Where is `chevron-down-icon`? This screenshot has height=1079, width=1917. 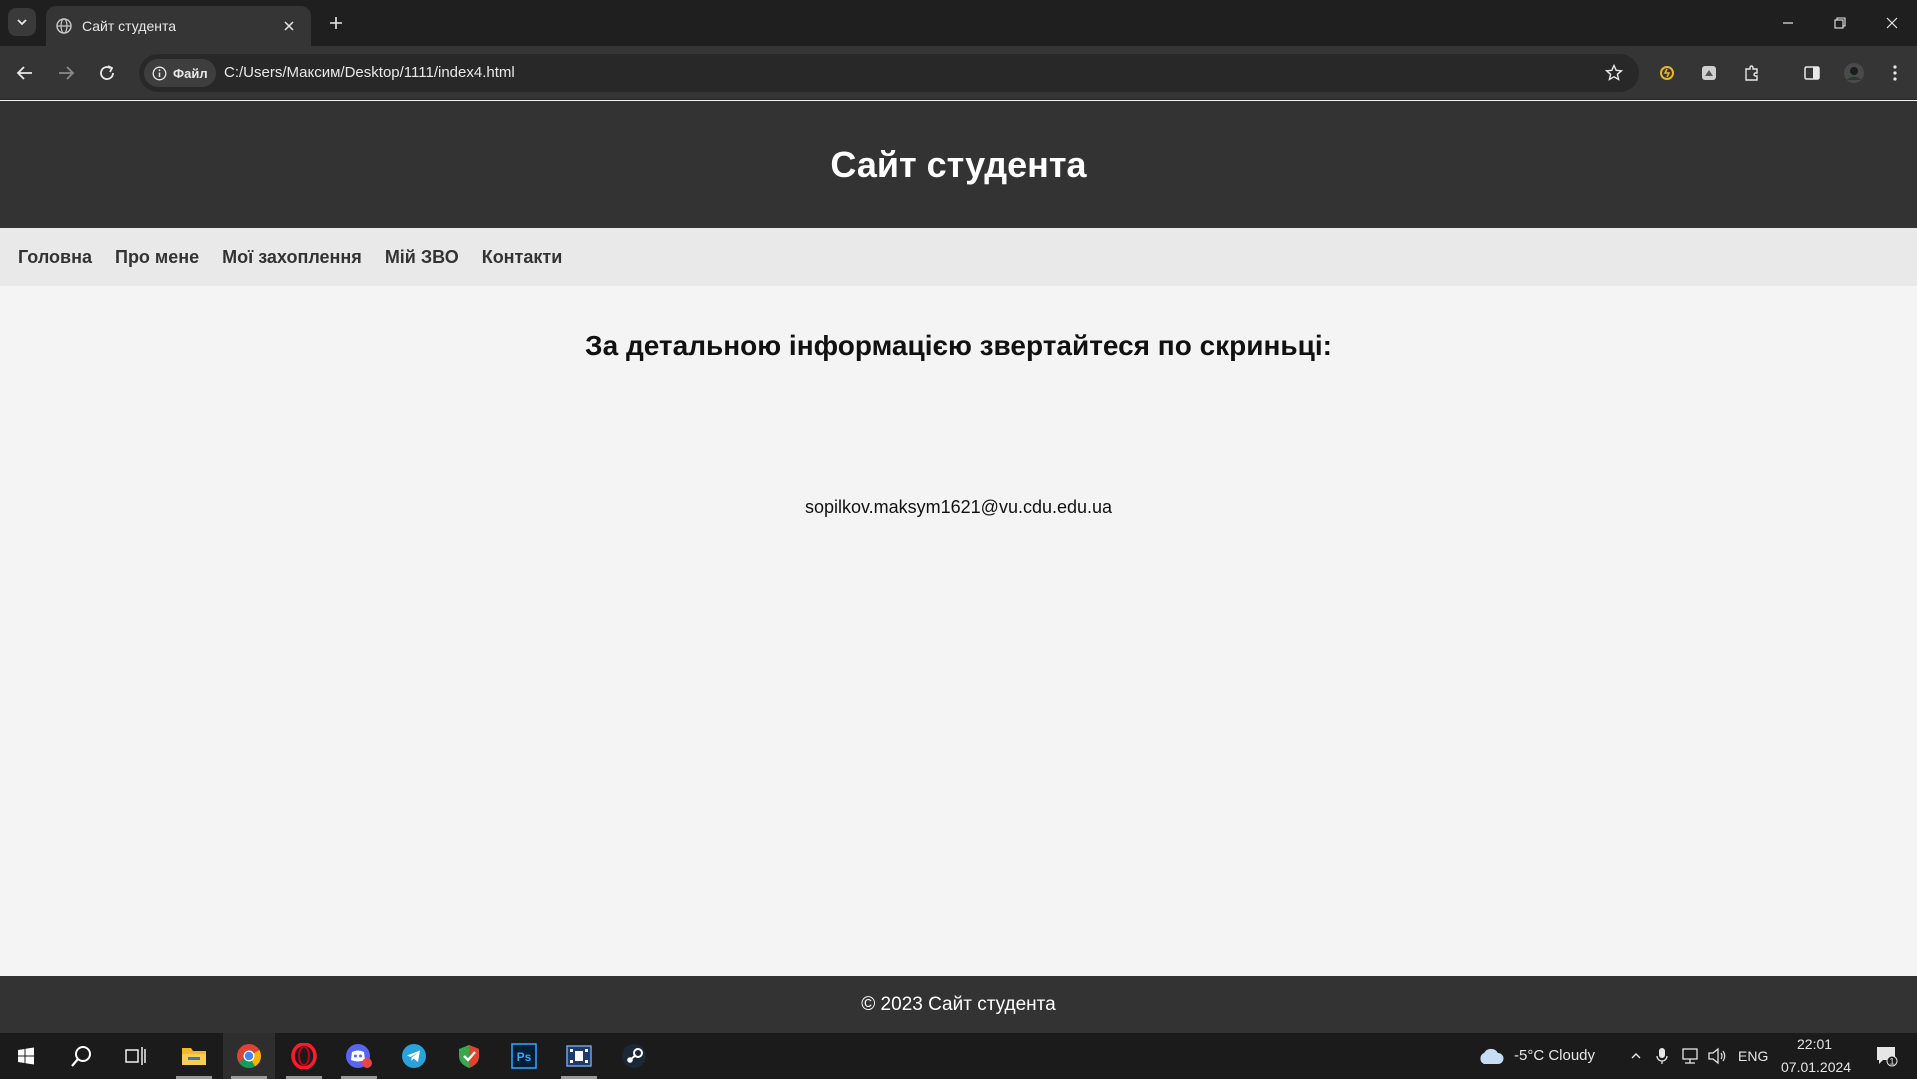
chevron-down-icon is located at coordinates (22, 22).